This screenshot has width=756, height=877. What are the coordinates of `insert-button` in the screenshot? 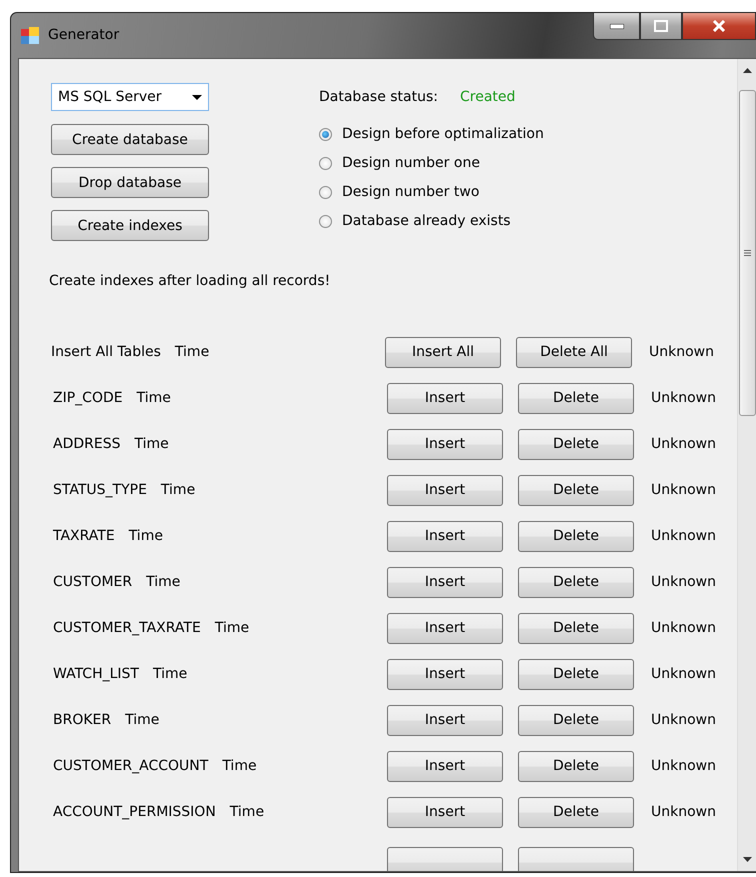 It's located at (445, 859).